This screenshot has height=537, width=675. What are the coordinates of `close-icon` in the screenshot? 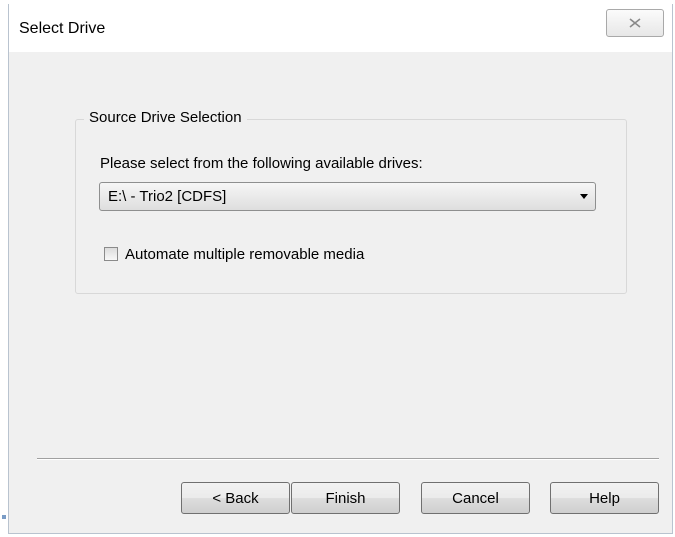 It's located at (635, 23).